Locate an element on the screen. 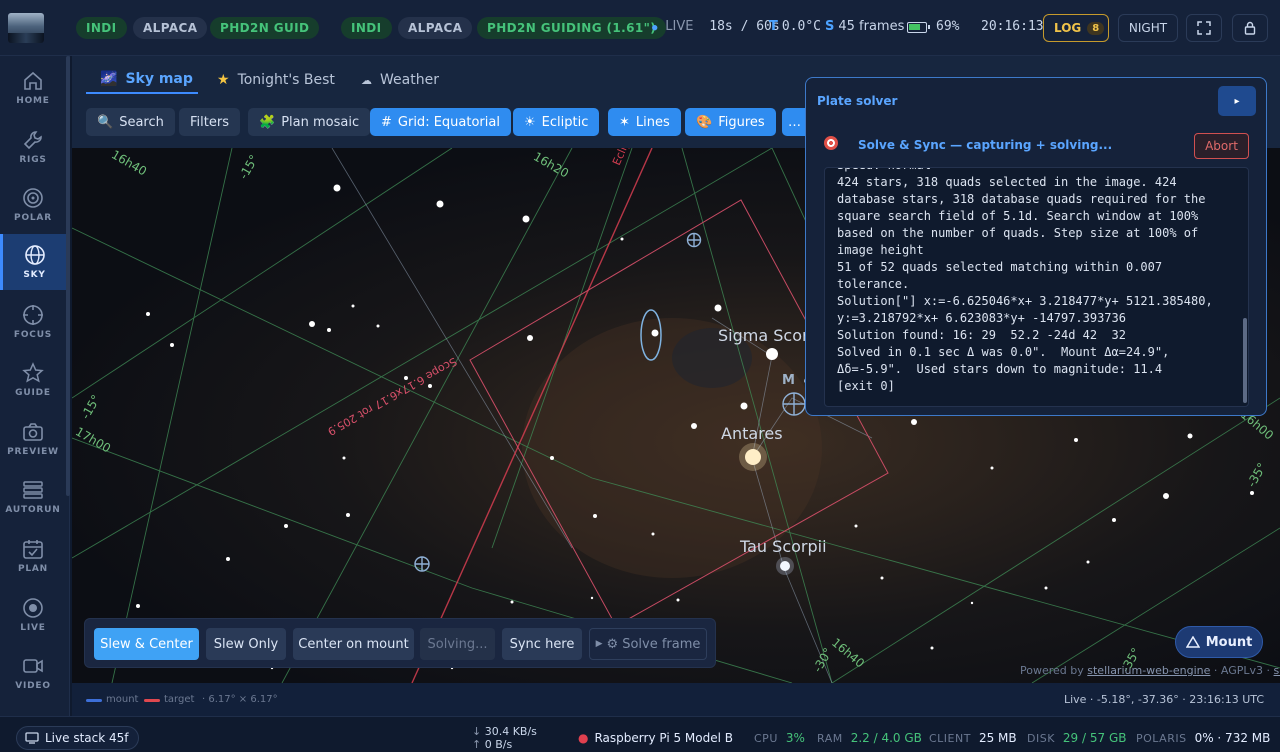 This screenshot has height=752, width=1280. center-on-mount-button: Center on mount is located at coordinates (353, 644).